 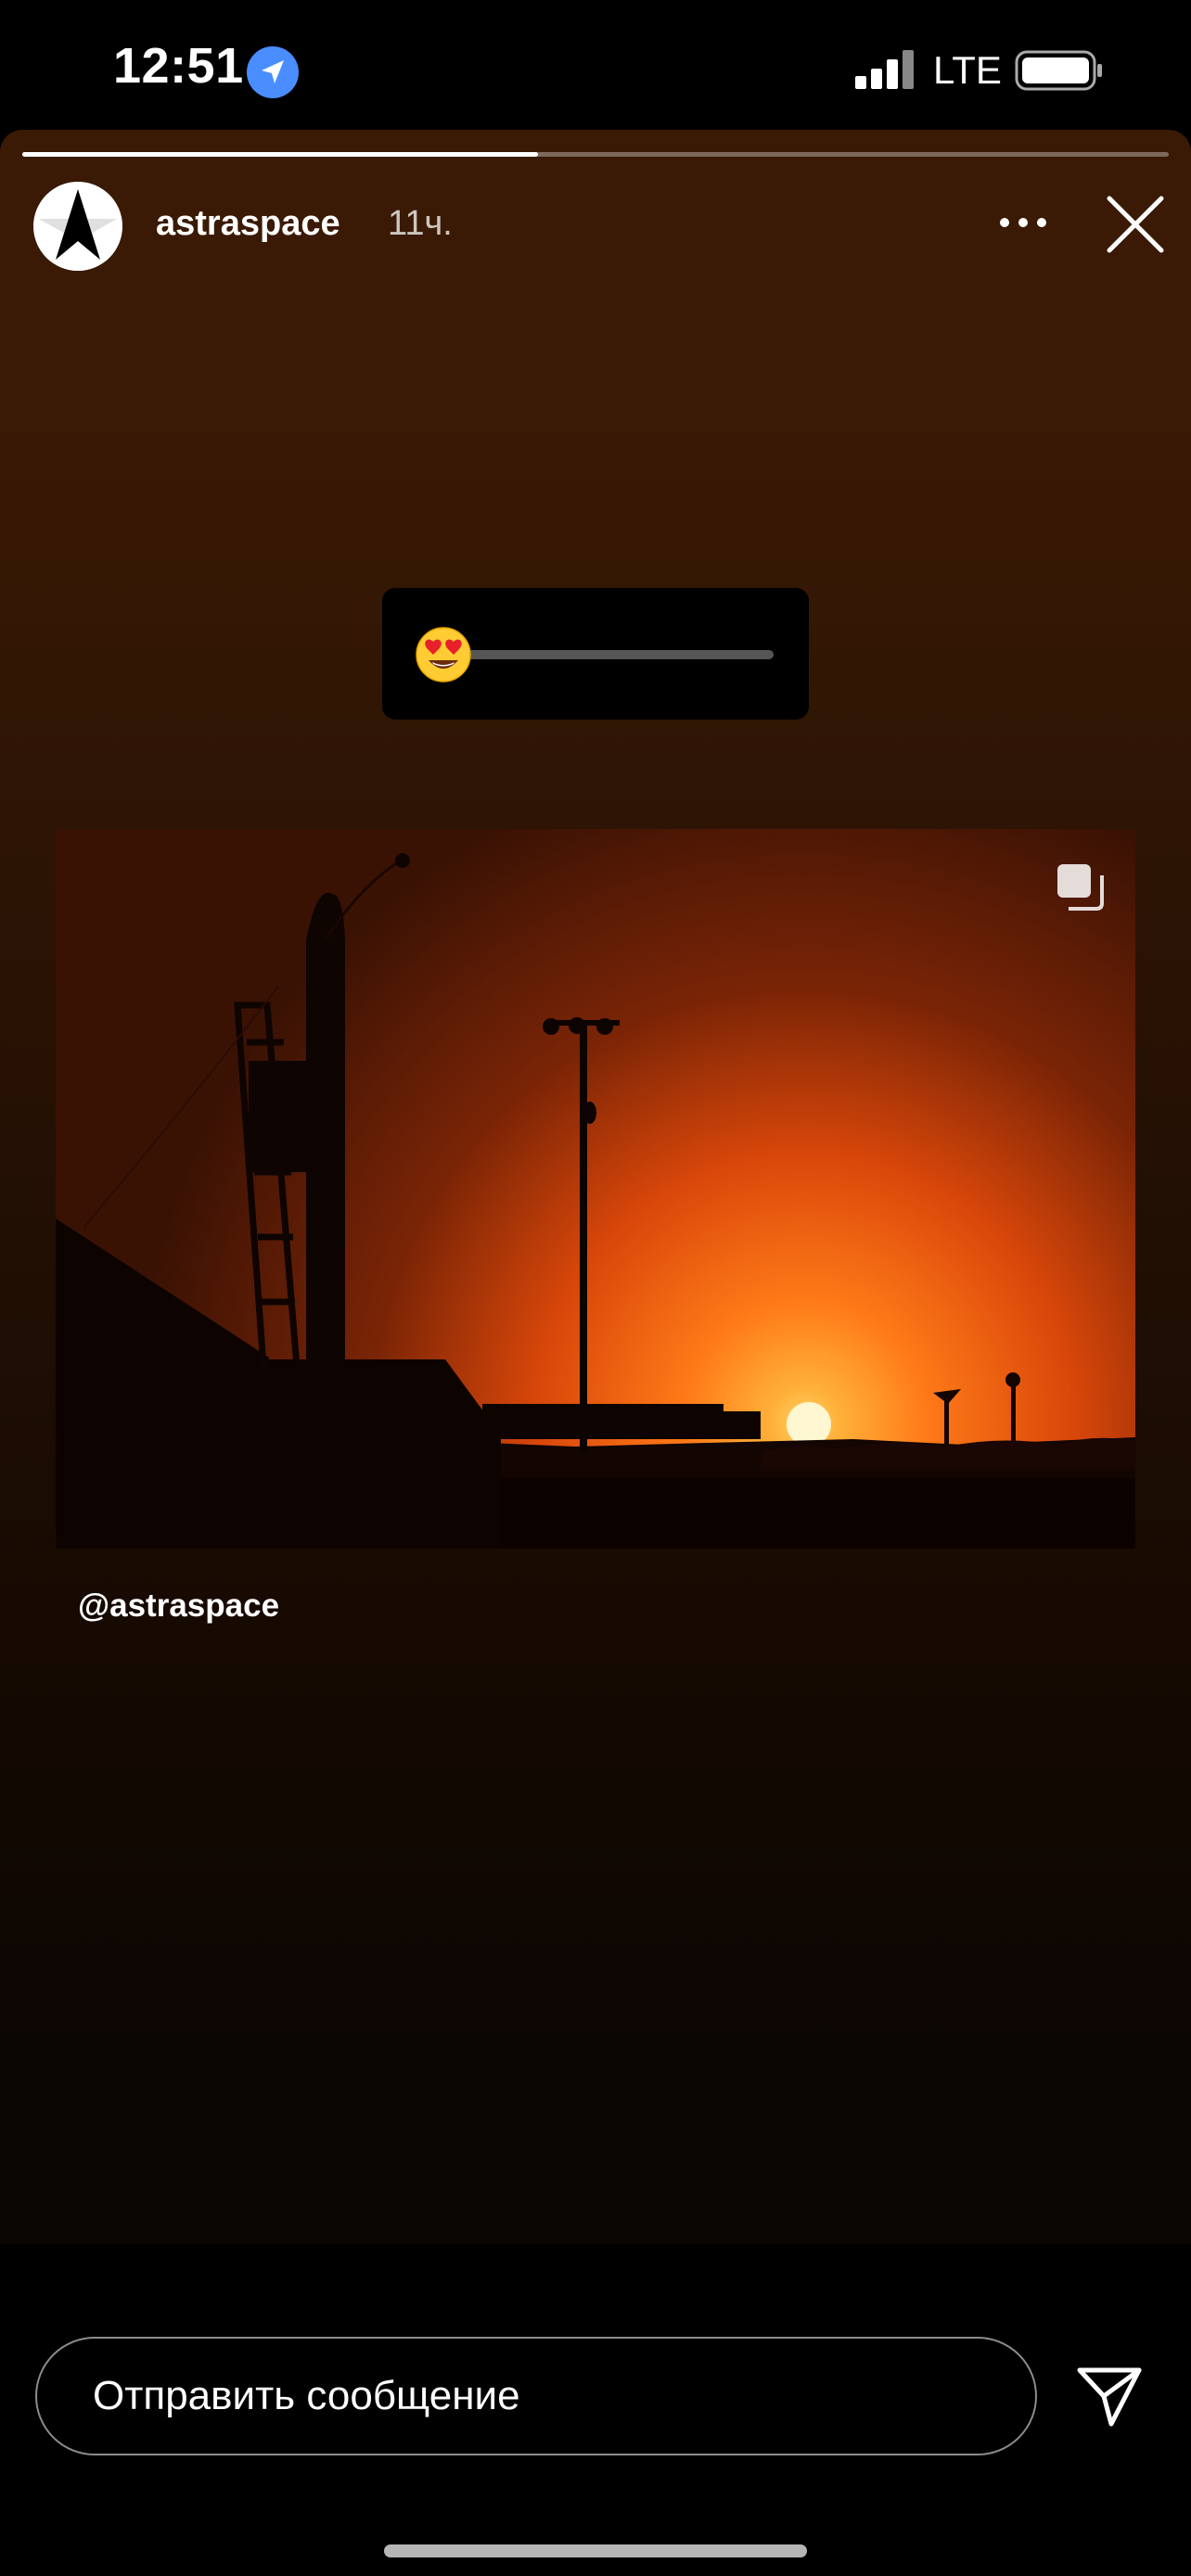 I want to click on emoji-slider-sticker, so click(x=595, y=654).